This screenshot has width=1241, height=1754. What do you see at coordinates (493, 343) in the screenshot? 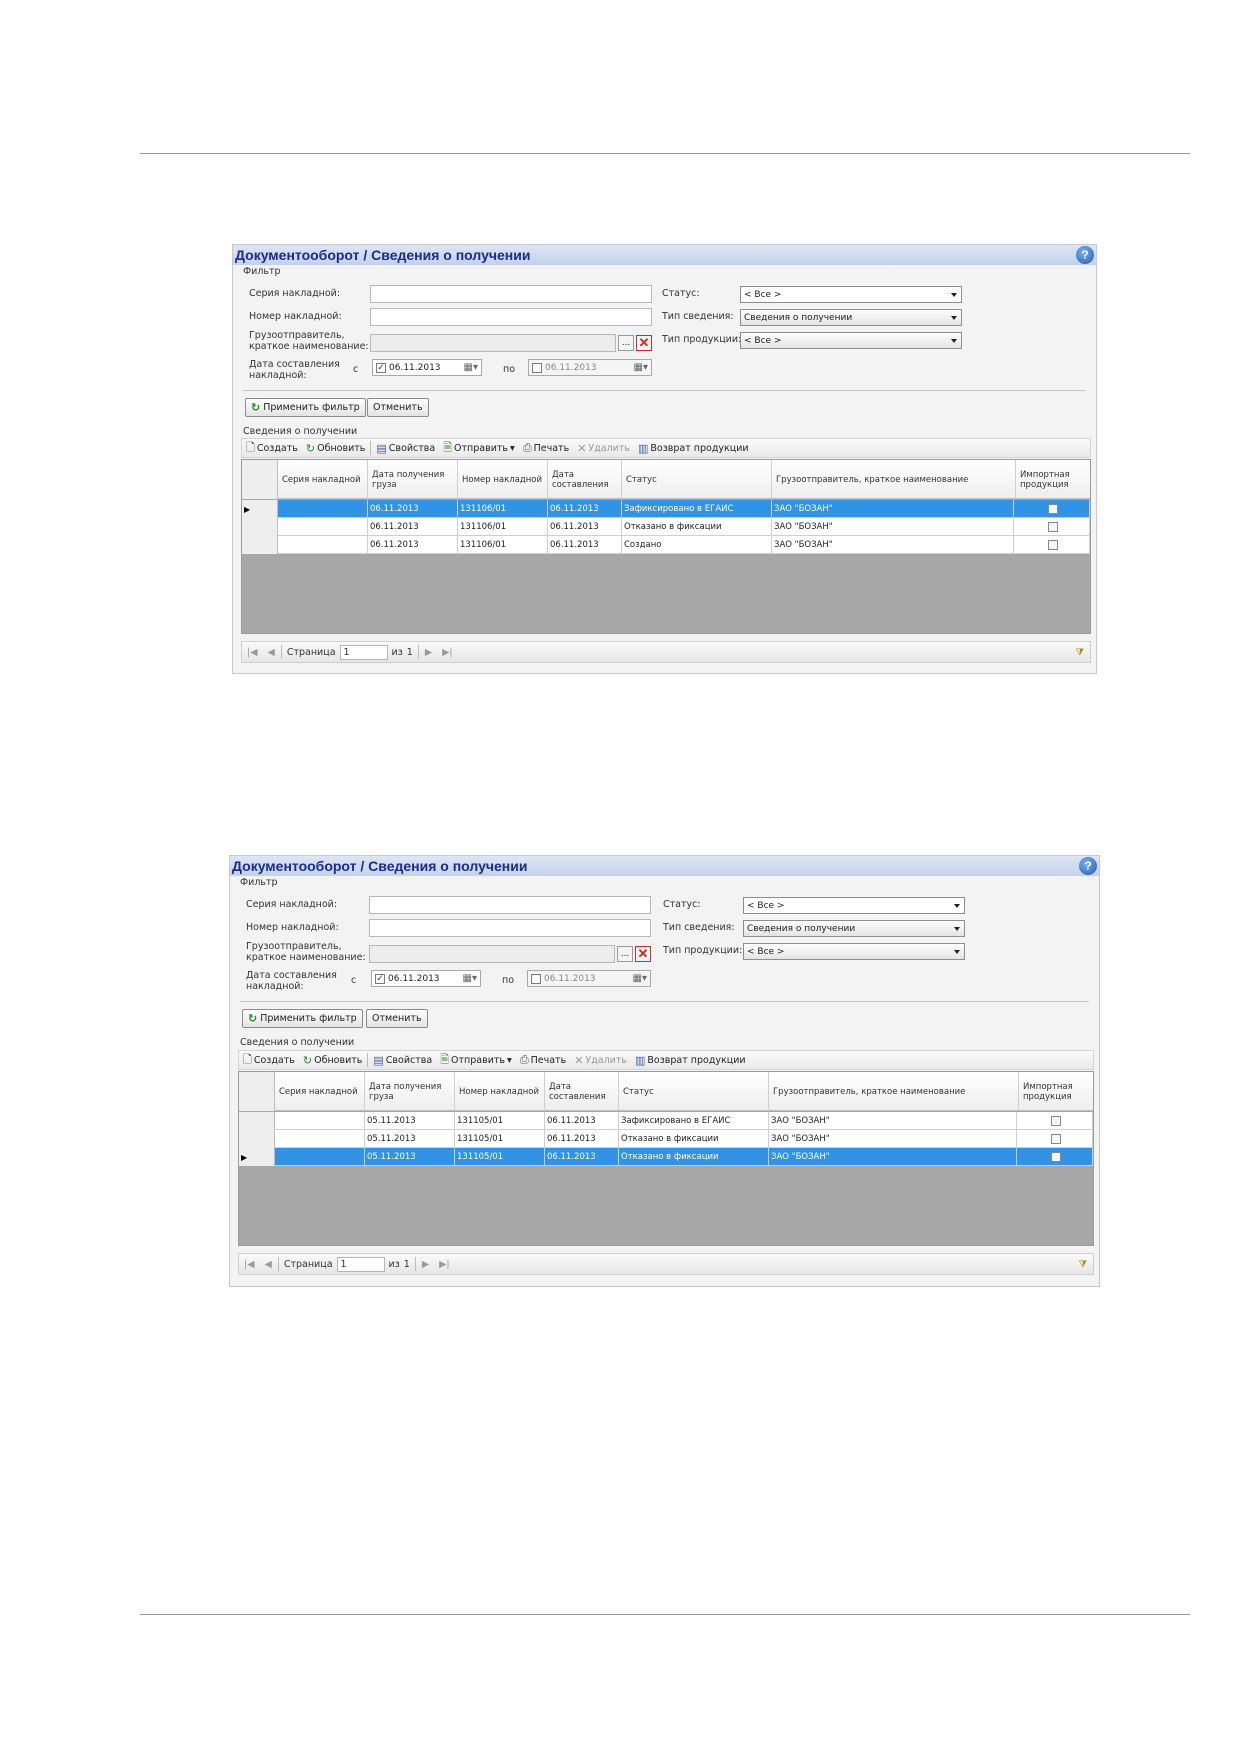
I see `shipper-input` at bounding box center [493, 343].